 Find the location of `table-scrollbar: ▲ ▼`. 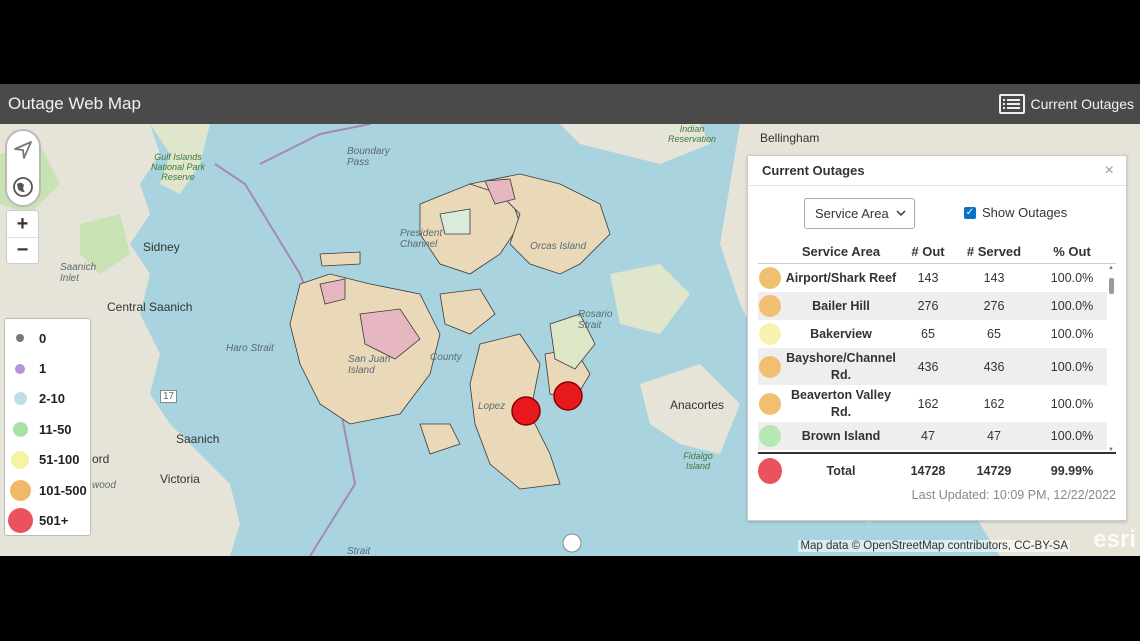

table-scrollbar: ▲ ▼ is located at coordinates (1111, 358).